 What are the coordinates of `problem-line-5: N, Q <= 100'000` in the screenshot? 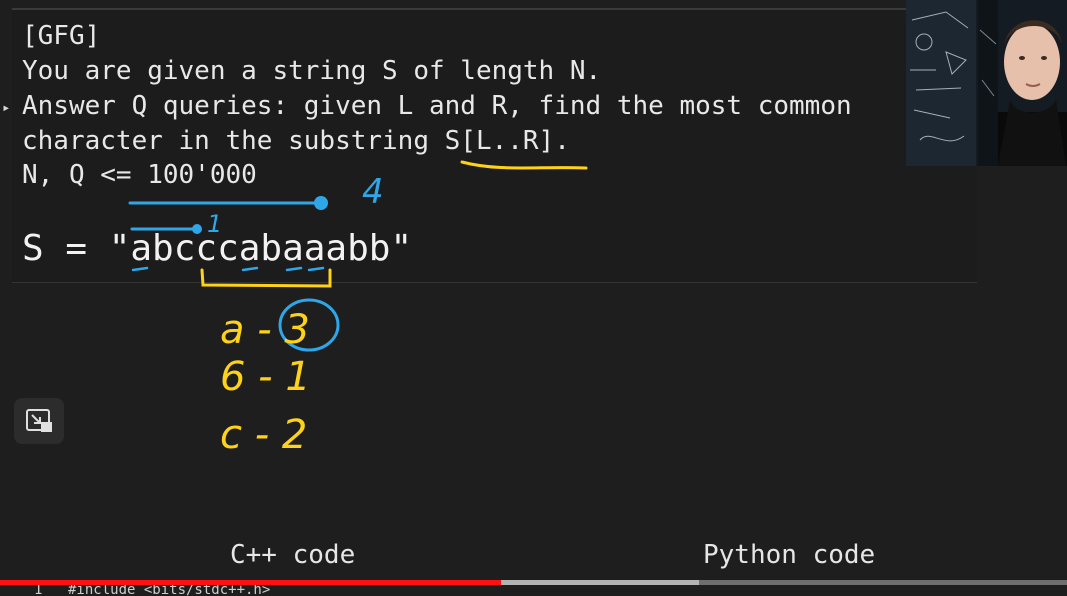 It's located at (139, 175).